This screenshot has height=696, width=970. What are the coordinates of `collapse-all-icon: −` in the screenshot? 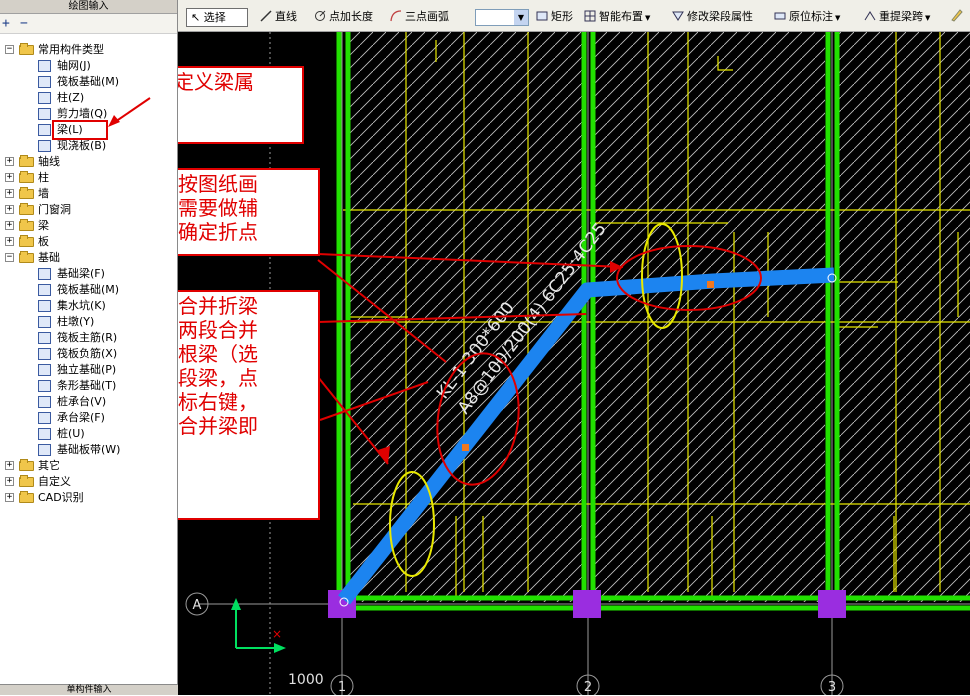 It's located at (24, 24).